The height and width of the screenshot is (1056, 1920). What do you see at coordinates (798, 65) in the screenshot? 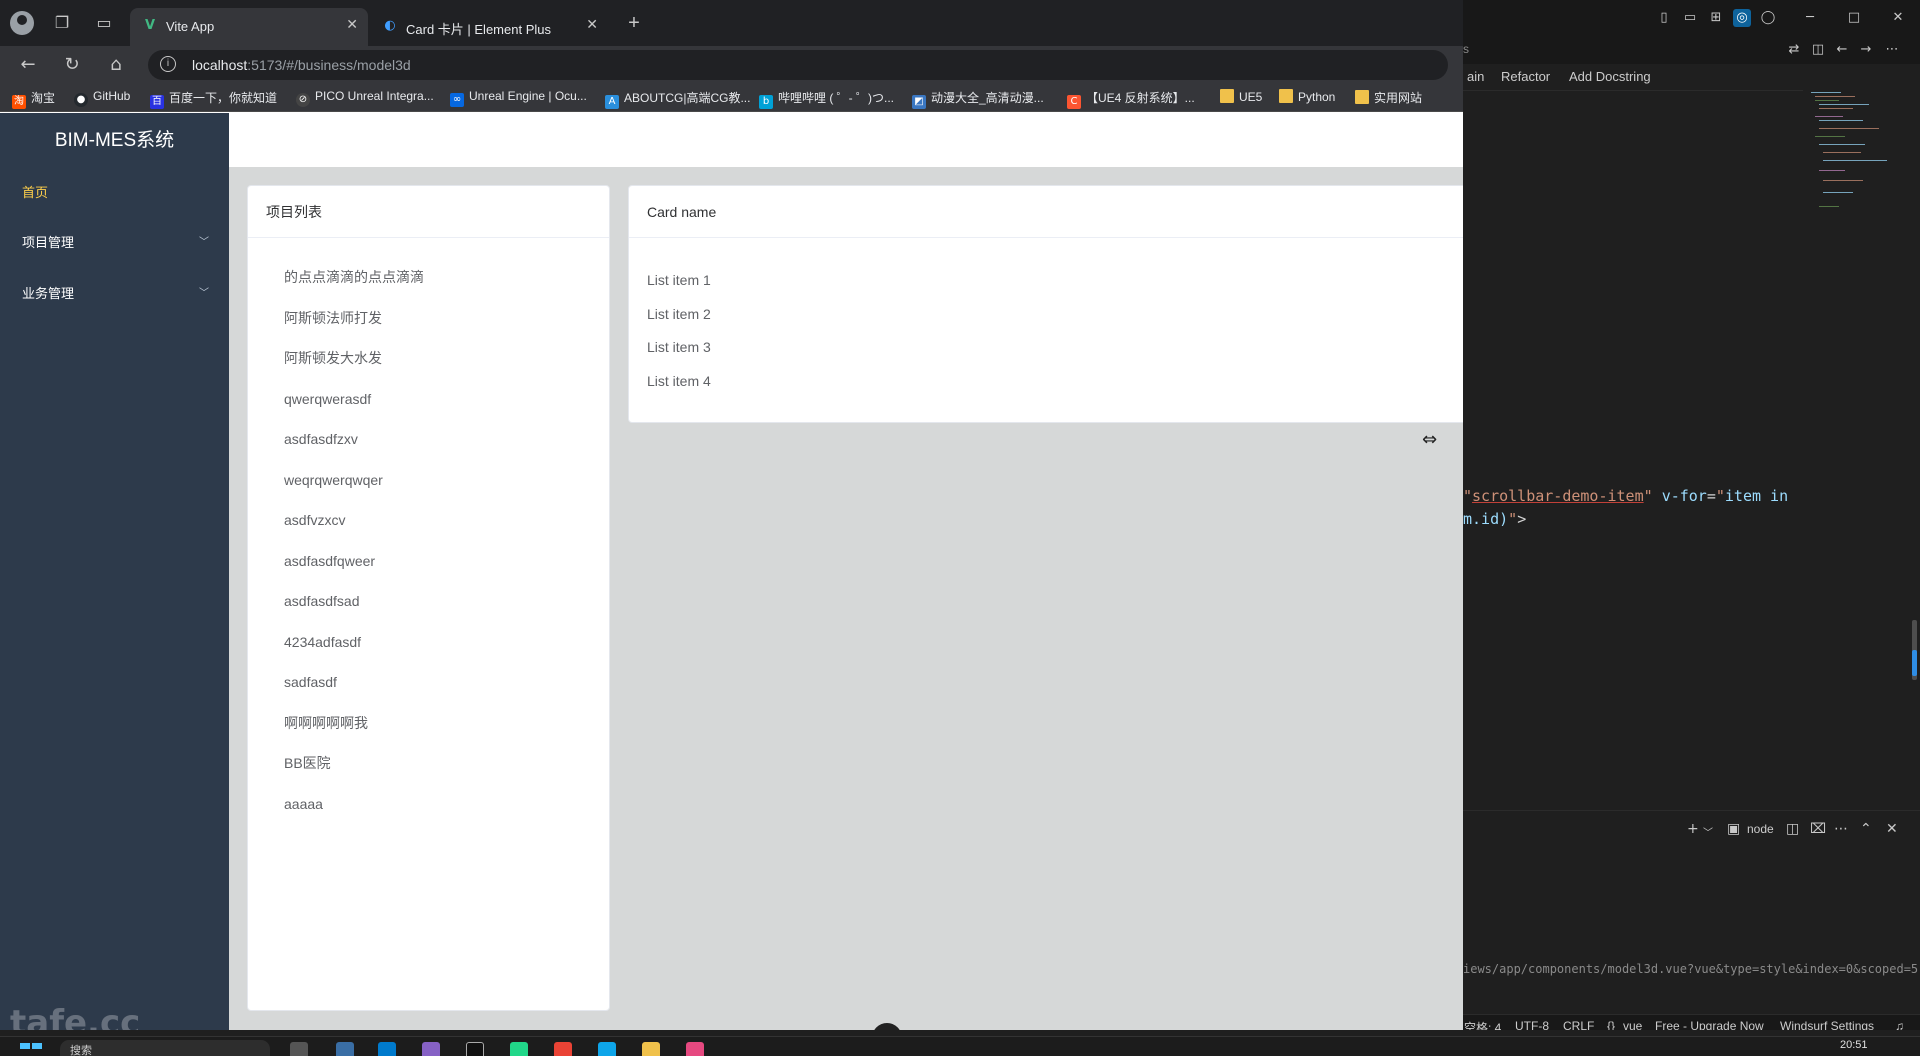
I see `address-bar: i localhost:5173/#/business/model3d` at bounding box center [798, 65].